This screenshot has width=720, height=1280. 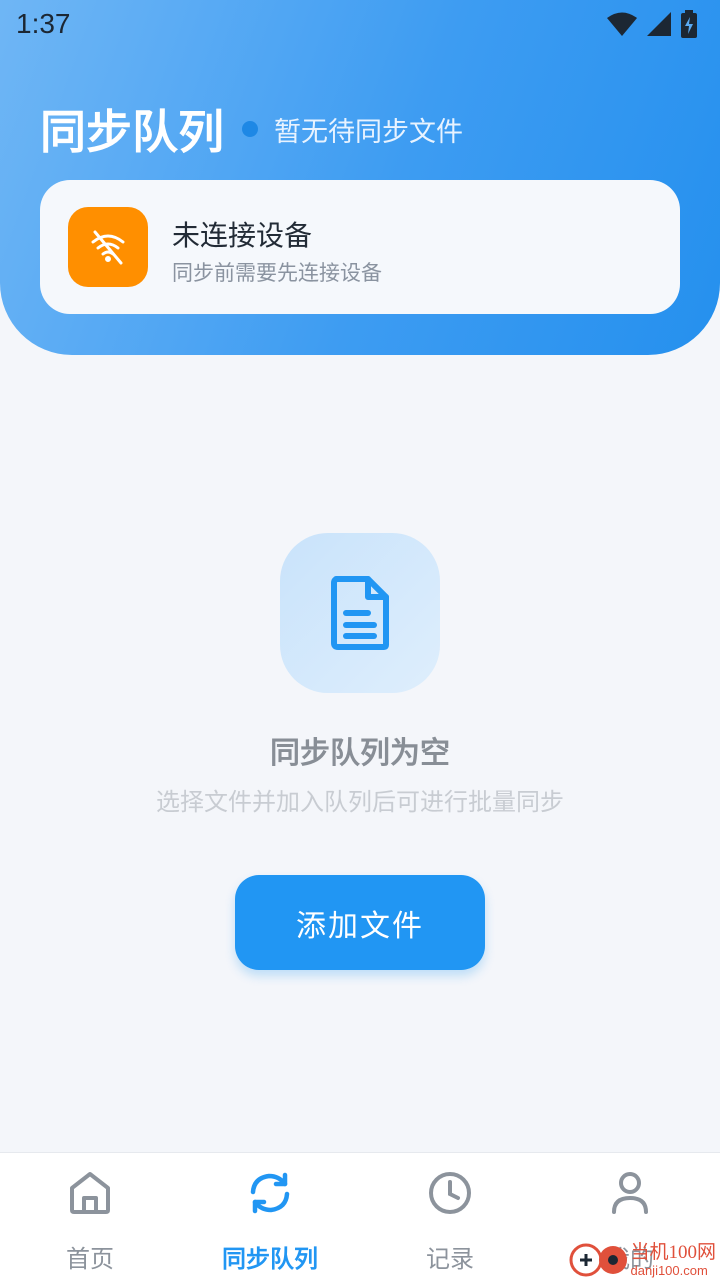 What do you see at coordinates (360, 25) in the screenshot?
I see `status-bar: 1:37` at bounding box center [360, 25].